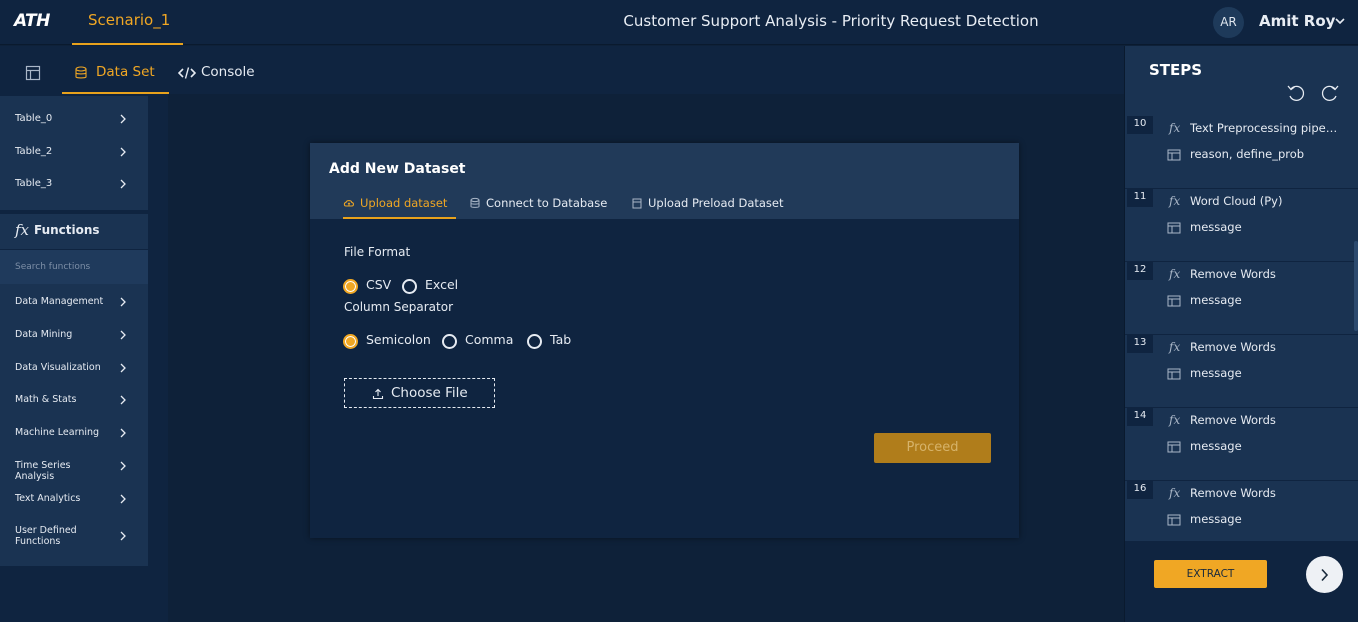  Describe the element at coordinates (74, 302) in the screenshot. I see `function-category-item: Data Management` at that location.